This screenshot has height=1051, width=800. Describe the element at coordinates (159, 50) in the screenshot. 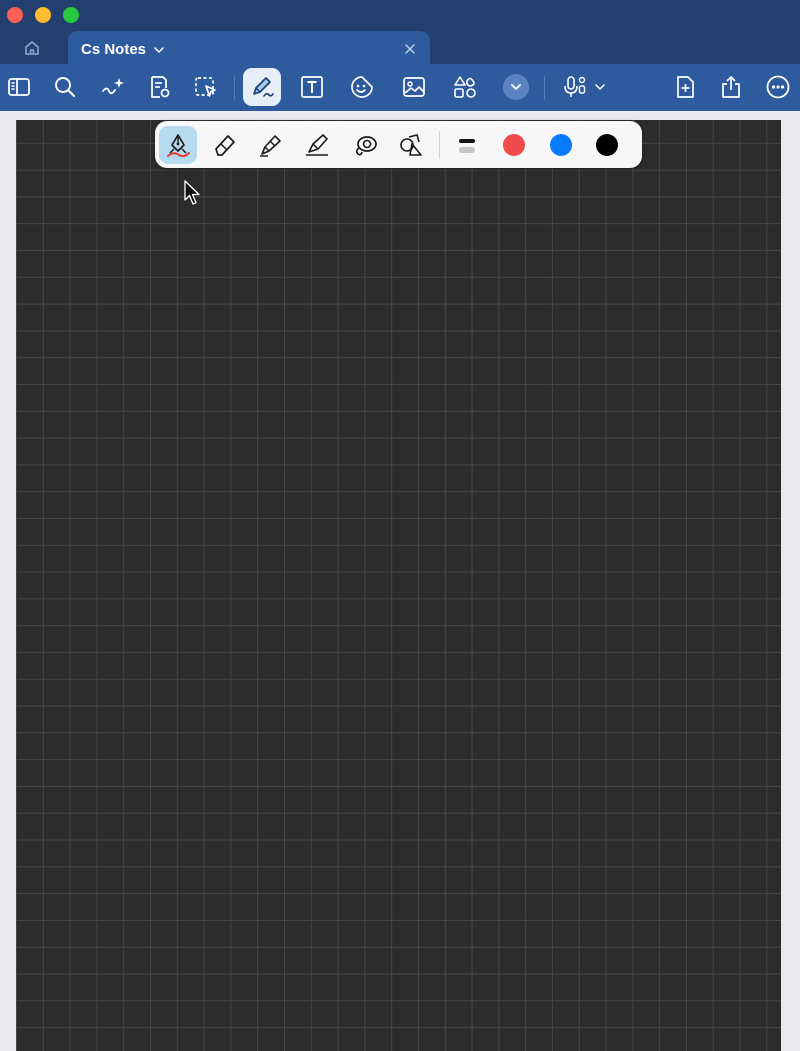

I see `chevron-down-icon` at that location.